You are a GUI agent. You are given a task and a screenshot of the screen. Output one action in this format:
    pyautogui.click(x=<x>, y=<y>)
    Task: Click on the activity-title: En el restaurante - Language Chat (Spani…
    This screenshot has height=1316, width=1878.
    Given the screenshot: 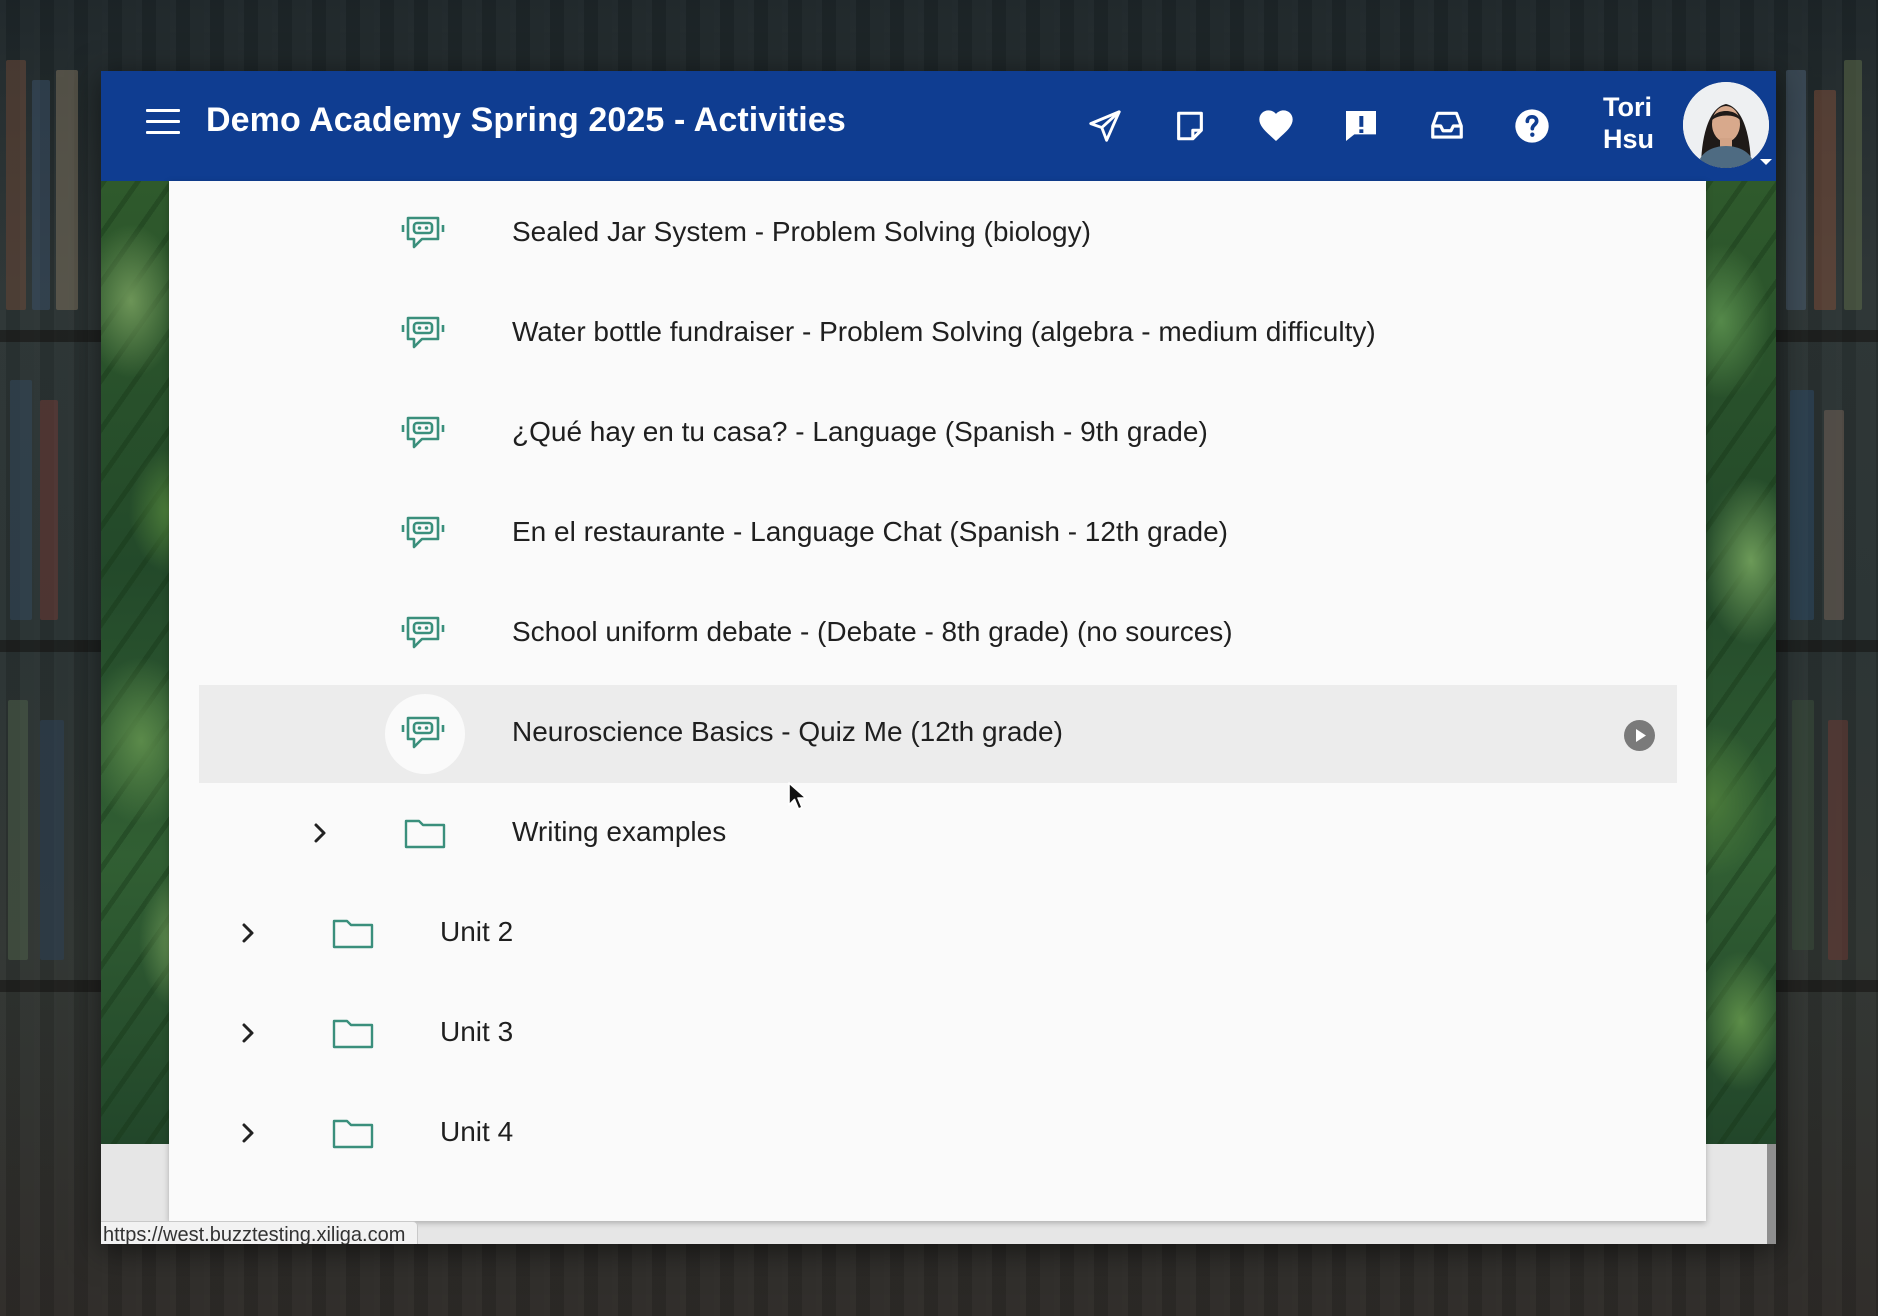 What is the action you would take?
    pyautogui.click(x=870, y=531)
    